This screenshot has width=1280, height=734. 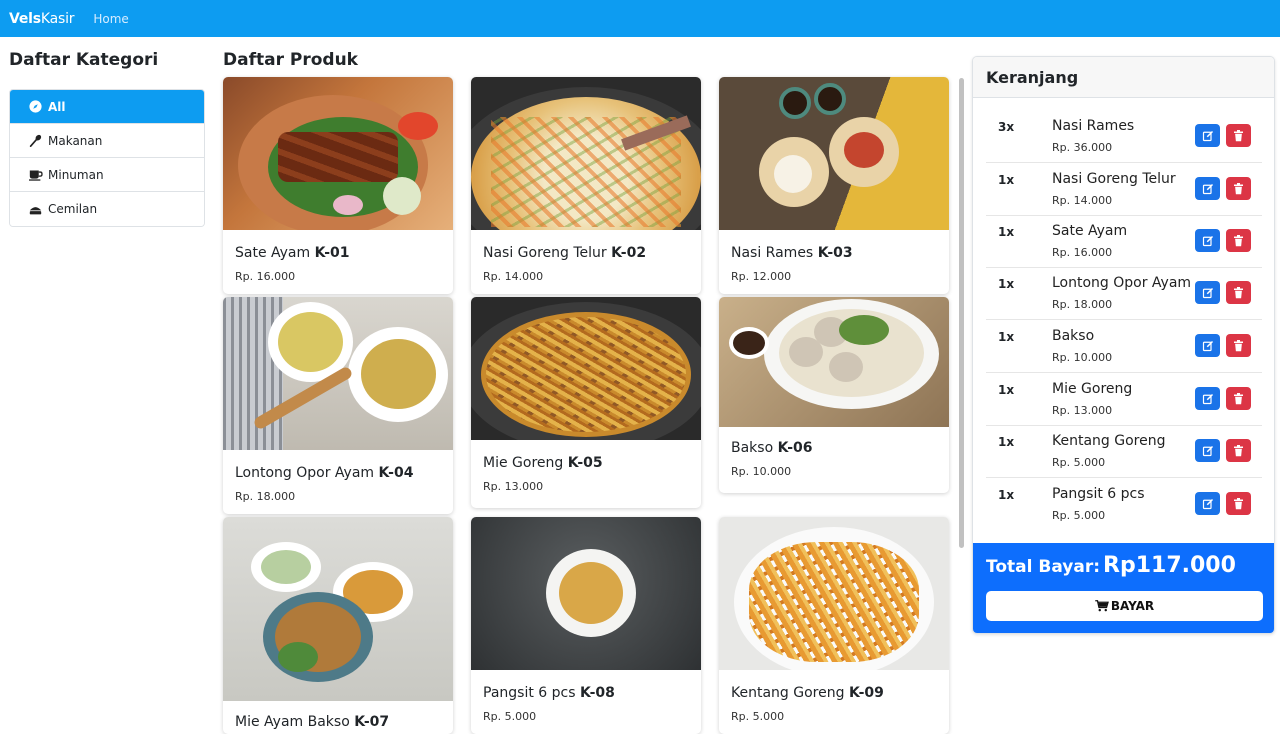 What do you see at coordinates (565, 253) in the screenshot?
I see `product-name: Nasi Goreng Telur K-02` at bounding box center [565, 253].